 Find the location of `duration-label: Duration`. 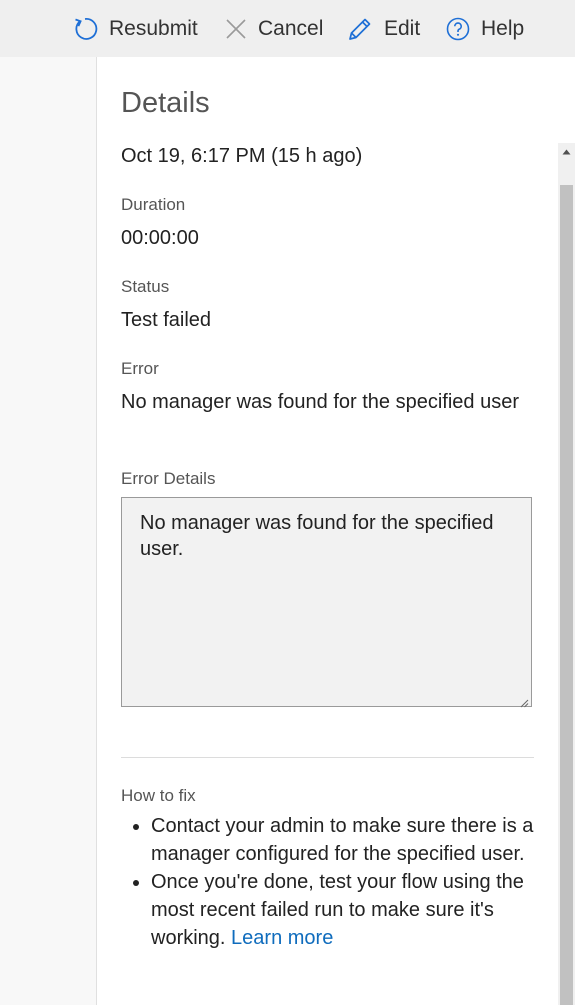

duration-label: Duration is located at coordinates (153, 204).